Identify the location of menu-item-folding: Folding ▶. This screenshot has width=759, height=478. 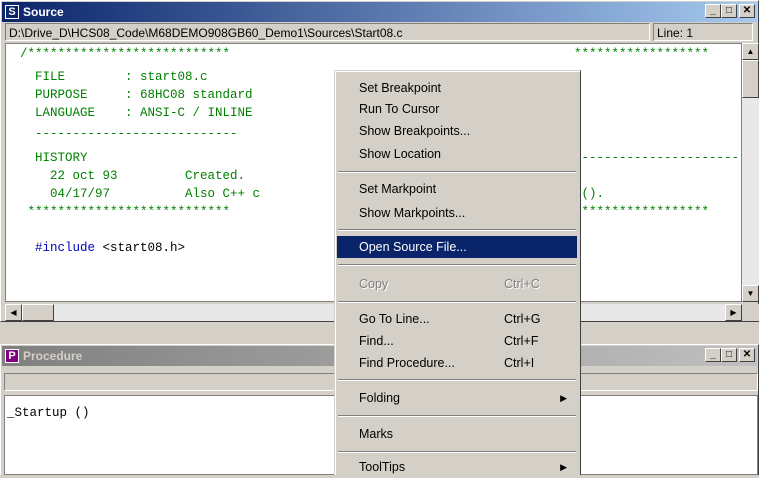
(457, 398).